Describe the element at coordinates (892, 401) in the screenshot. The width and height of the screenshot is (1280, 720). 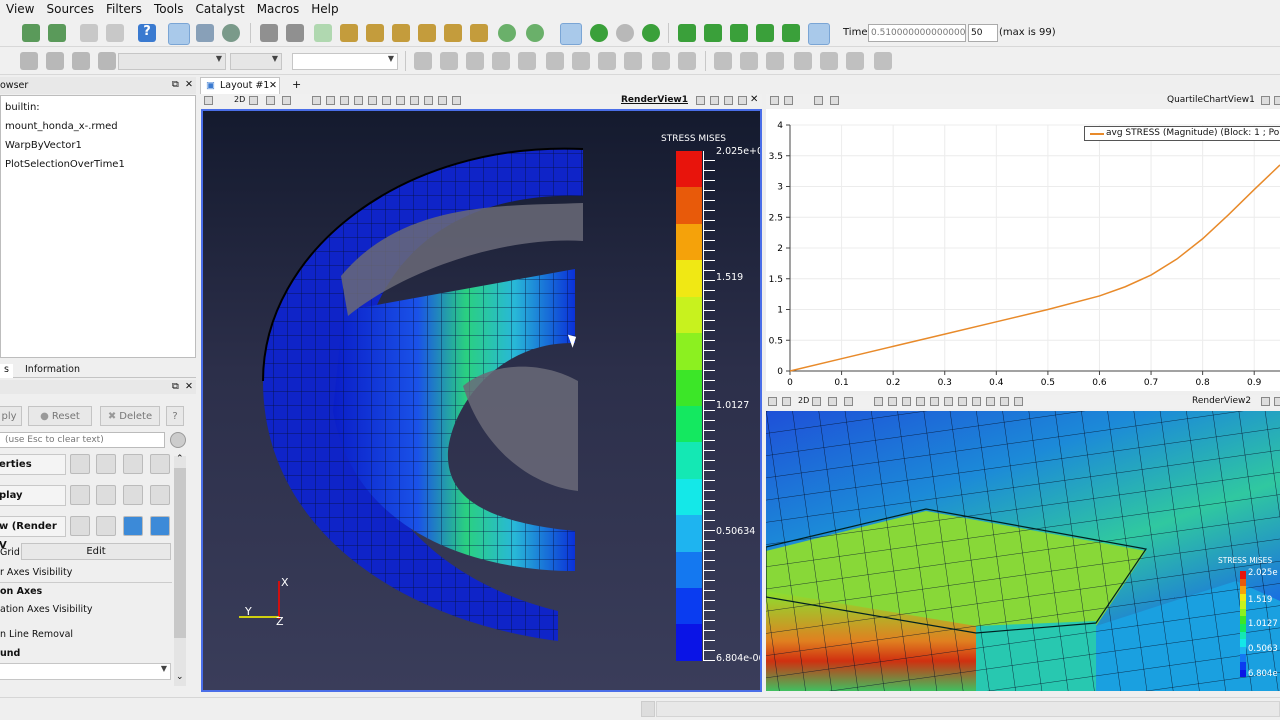
I see `select-points-icon` at that location.